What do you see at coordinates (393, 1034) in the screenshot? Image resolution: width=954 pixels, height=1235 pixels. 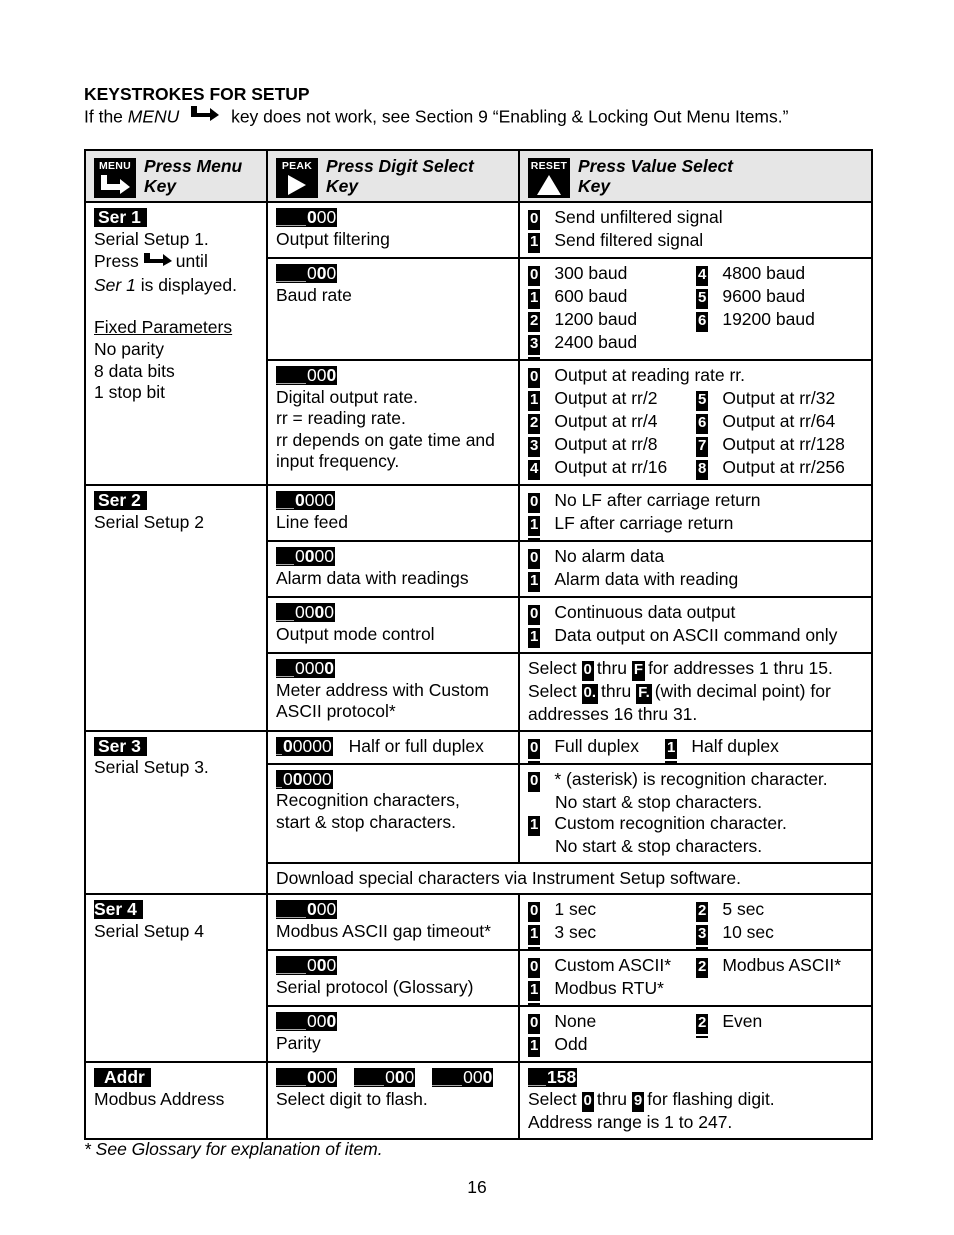 I see `digit-cell: 000 Parity` at bounding box center [393, 1034].